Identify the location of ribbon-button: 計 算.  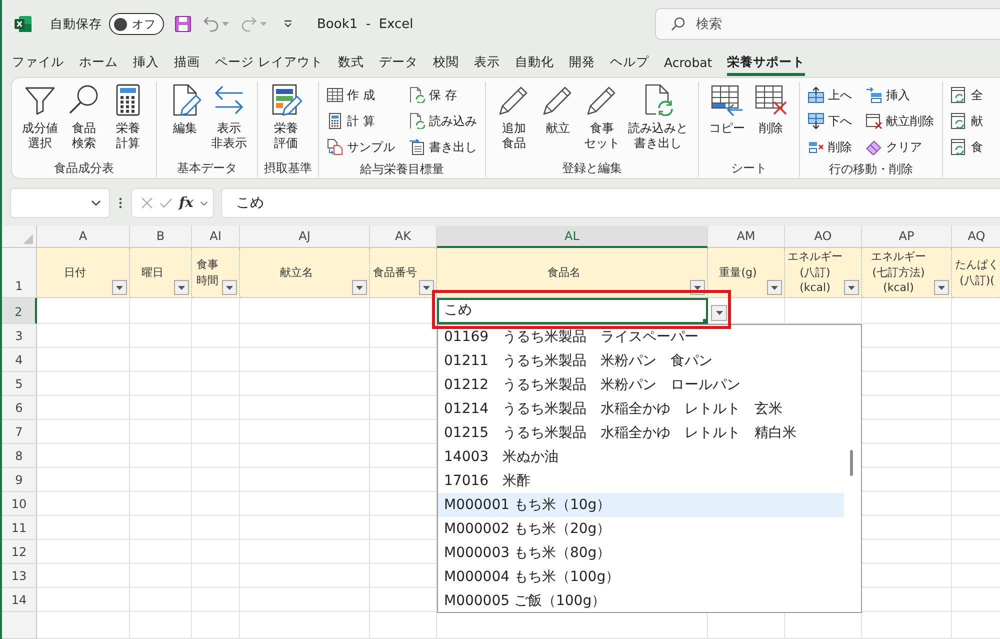
(361, 121).